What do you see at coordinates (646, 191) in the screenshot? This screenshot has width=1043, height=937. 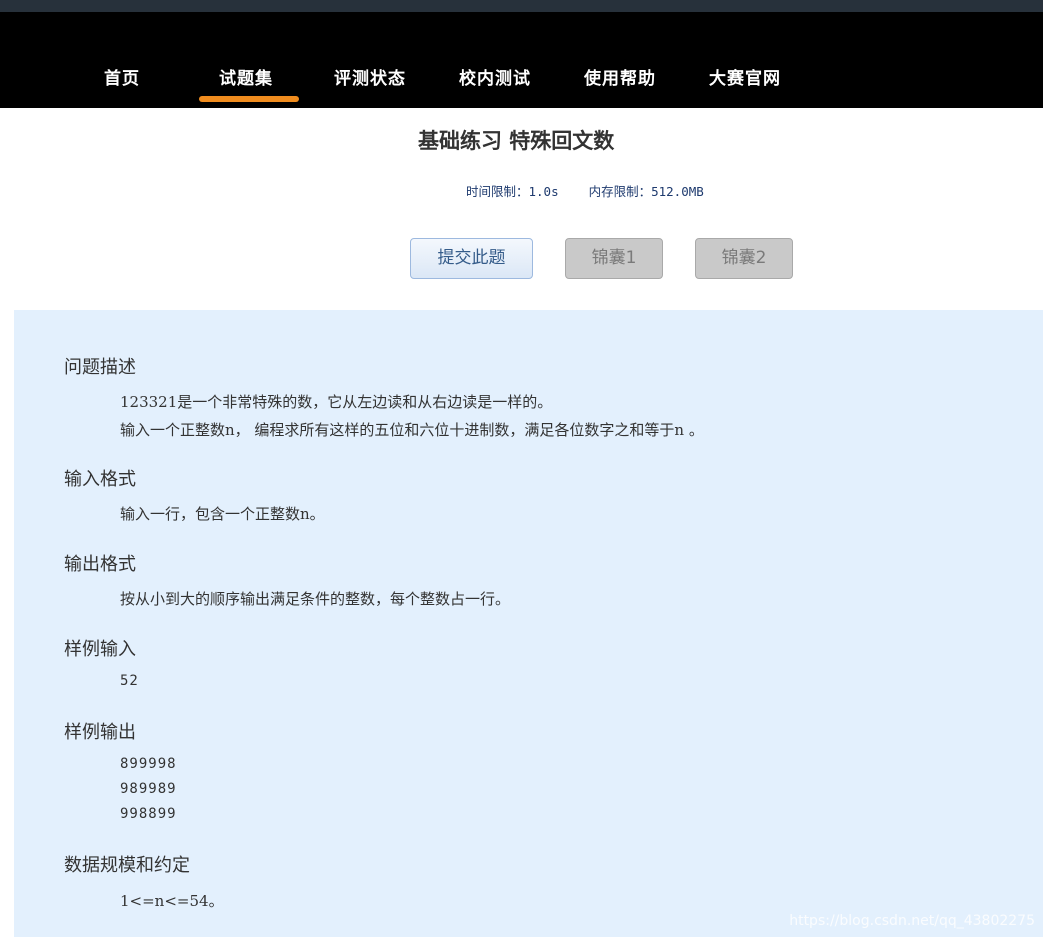 I see `memory-limit: 内存限制：512.0MB` at bounding box center [646, 191].